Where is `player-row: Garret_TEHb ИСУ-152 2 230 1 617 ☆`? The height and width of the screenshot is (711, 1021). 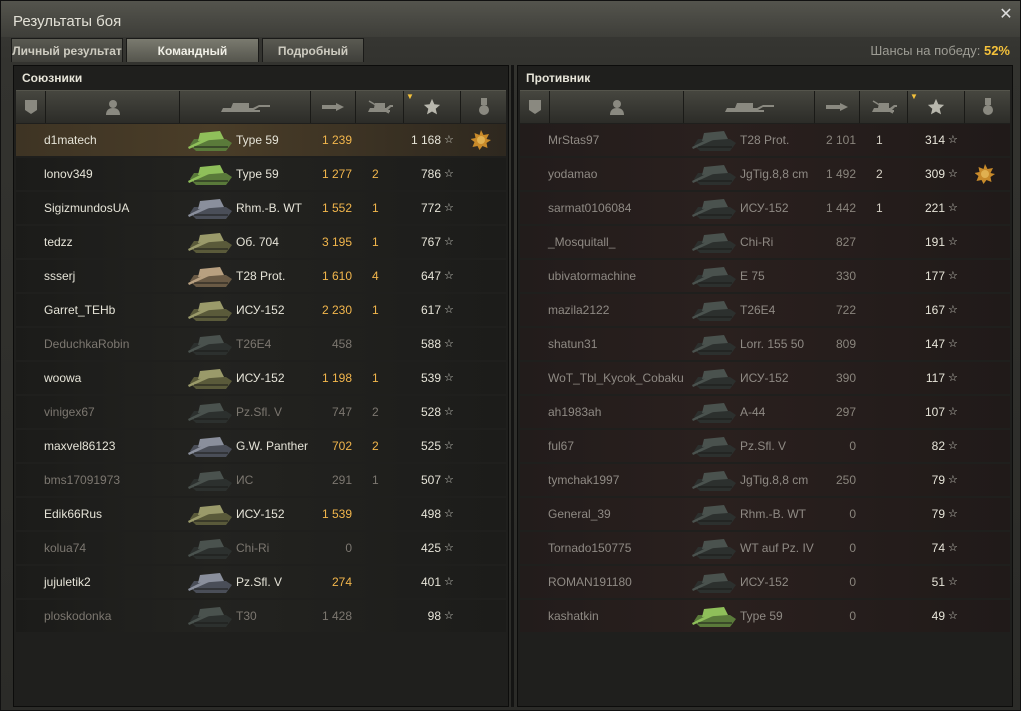 player-row: Garret_TEHb ИСУ-152 2 230 1 617 ☆ is located at coordinates (261, 310).